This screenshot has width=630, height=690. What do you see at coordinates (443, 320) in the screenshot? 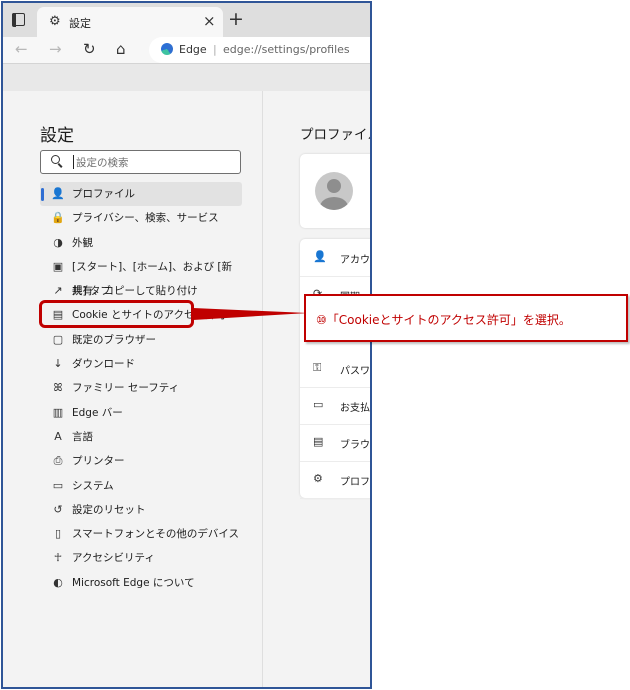
I see `callout-text: ⑩「Cookieとサイトのアクセス許可」を選択。` at bounding box center [443, 320].